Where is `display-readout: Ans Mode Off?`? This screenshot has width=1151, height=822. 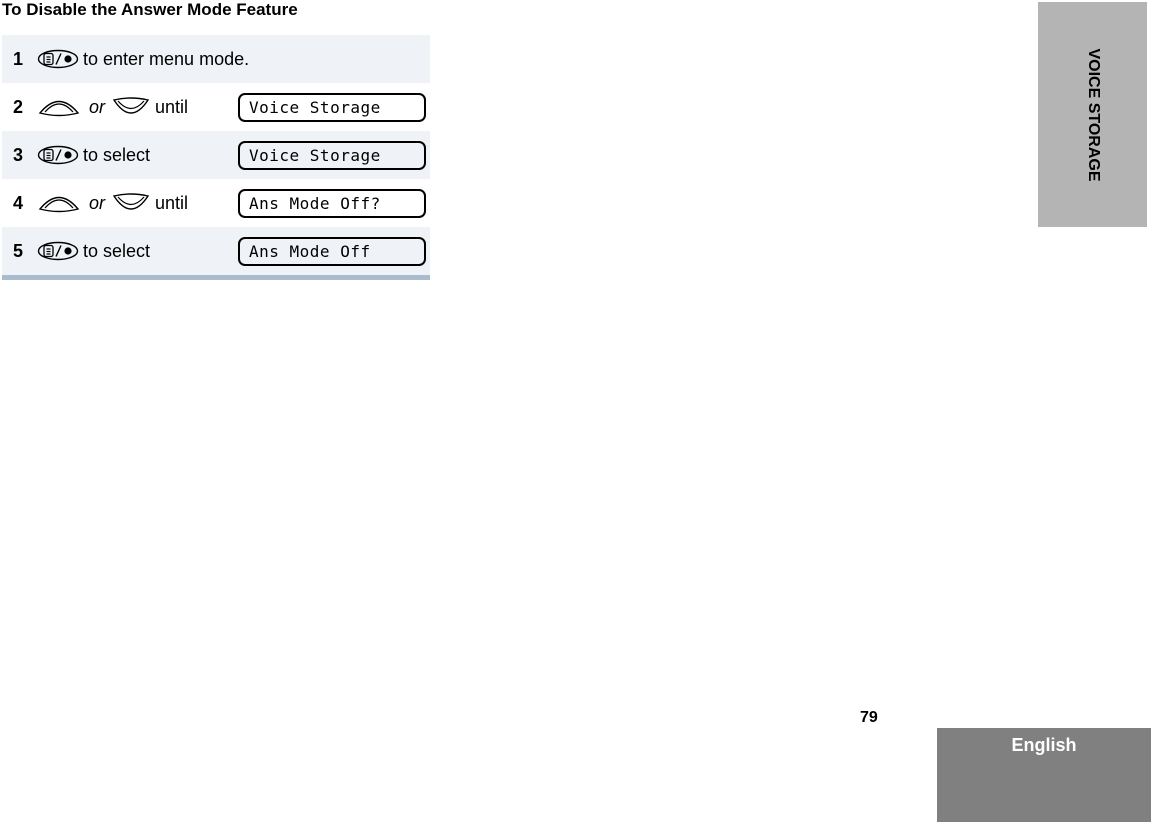 display-readout: Ans Mode Off? is located at coordinates (332, 203).